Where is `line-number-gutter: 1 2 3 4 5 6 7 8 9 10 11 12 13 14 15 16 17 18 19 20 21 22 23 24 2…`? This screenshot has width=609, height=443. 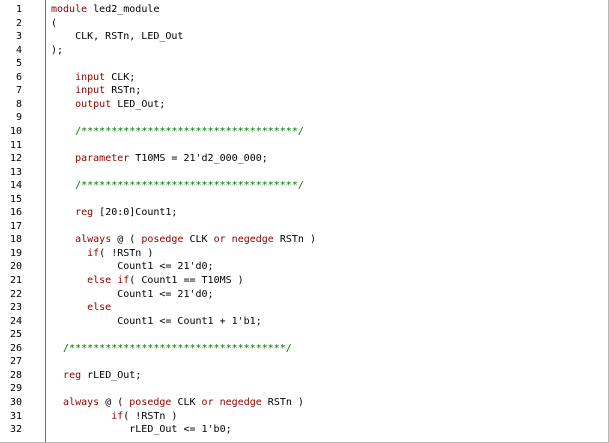
line-number-gutter: 1 2 3 4 5 6 7 8 9 10 11 12 13 14 15 16 17 18 19 20 21 22 23 24 2… is located at coordinates (22, 221).